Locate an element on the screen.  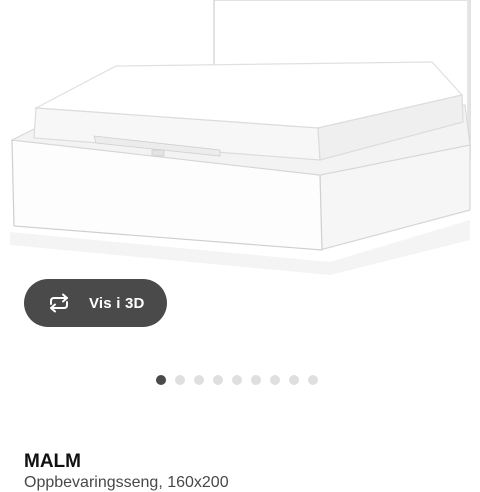
product-name: MALM is located at coordinates (52, 461).